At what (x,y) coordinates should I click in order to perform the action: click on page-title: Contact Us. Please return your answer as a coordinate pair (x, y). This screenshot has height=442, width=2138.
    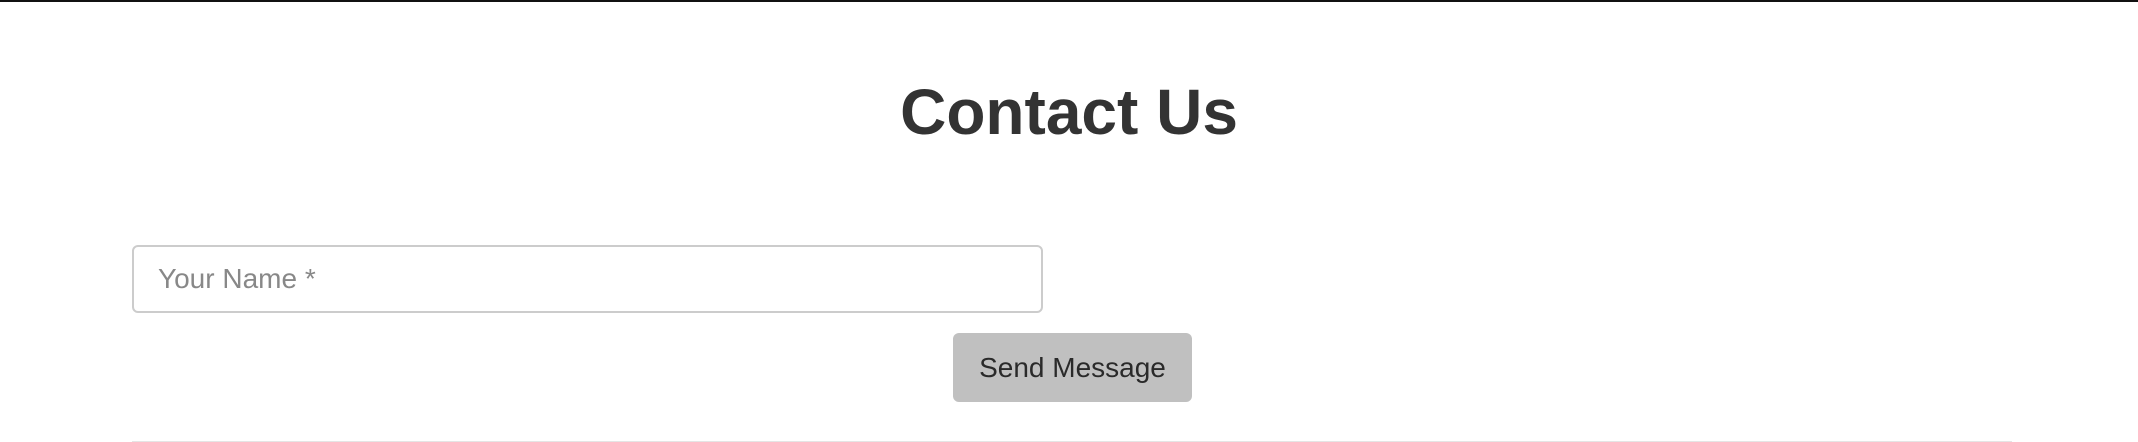
    Looking at the image, I should click on (1069, 112).